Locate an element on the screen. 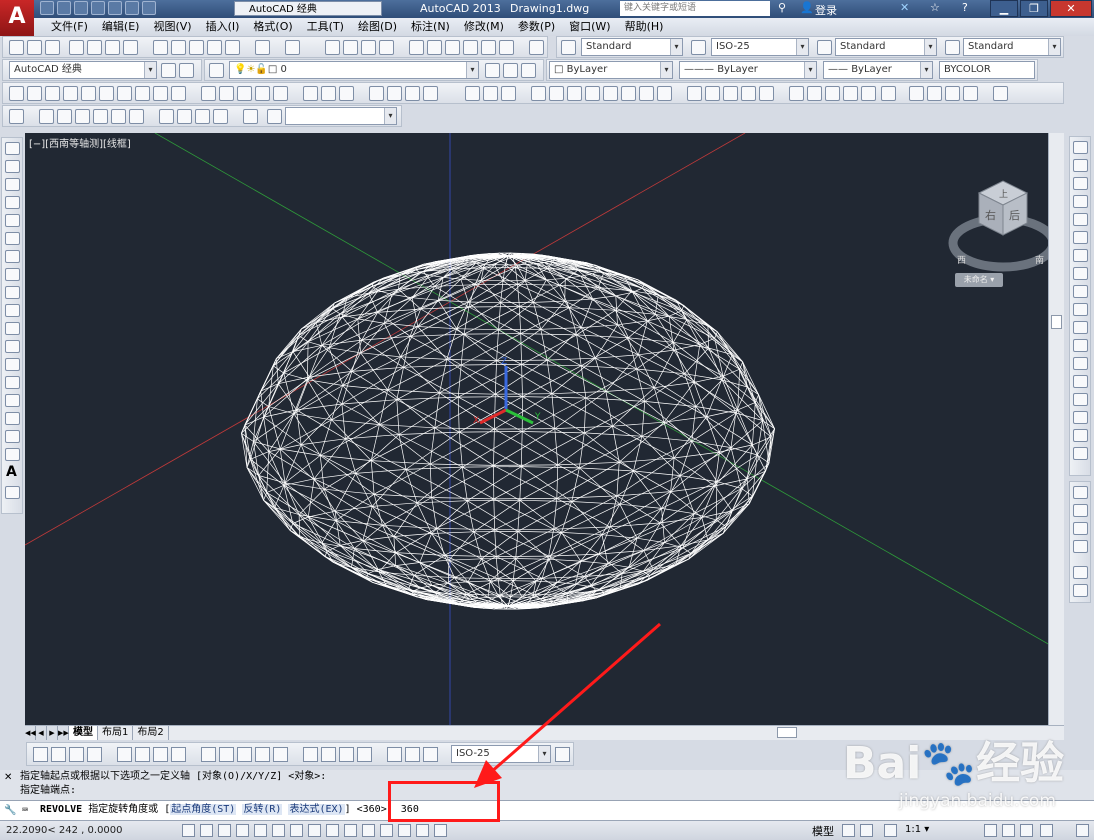  quick-dim-icon is located at coordinates (208, 754).